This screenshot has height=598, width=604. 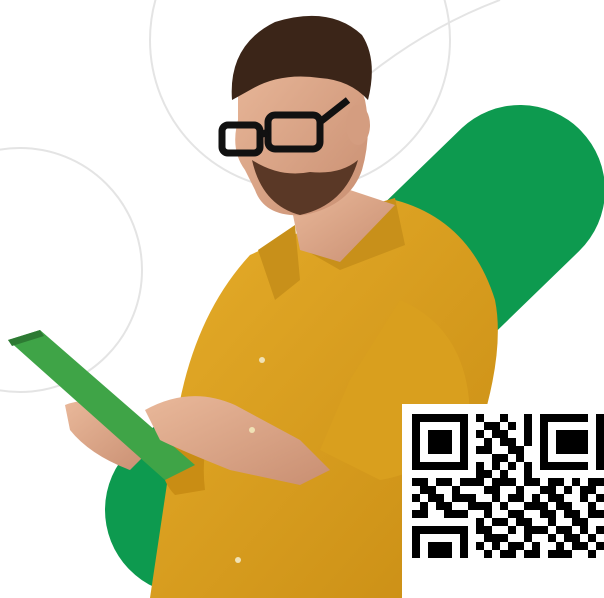 What do you see at coordinates (358, 125) in the screenshot?
I see `ear` at bounding box center [358, 125].